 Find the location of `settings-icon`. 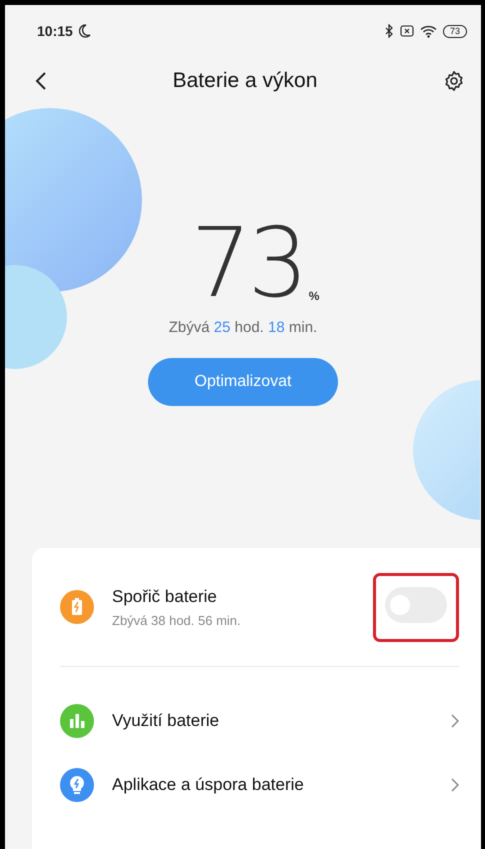

settings-icon is located at coordinates (454, 81).